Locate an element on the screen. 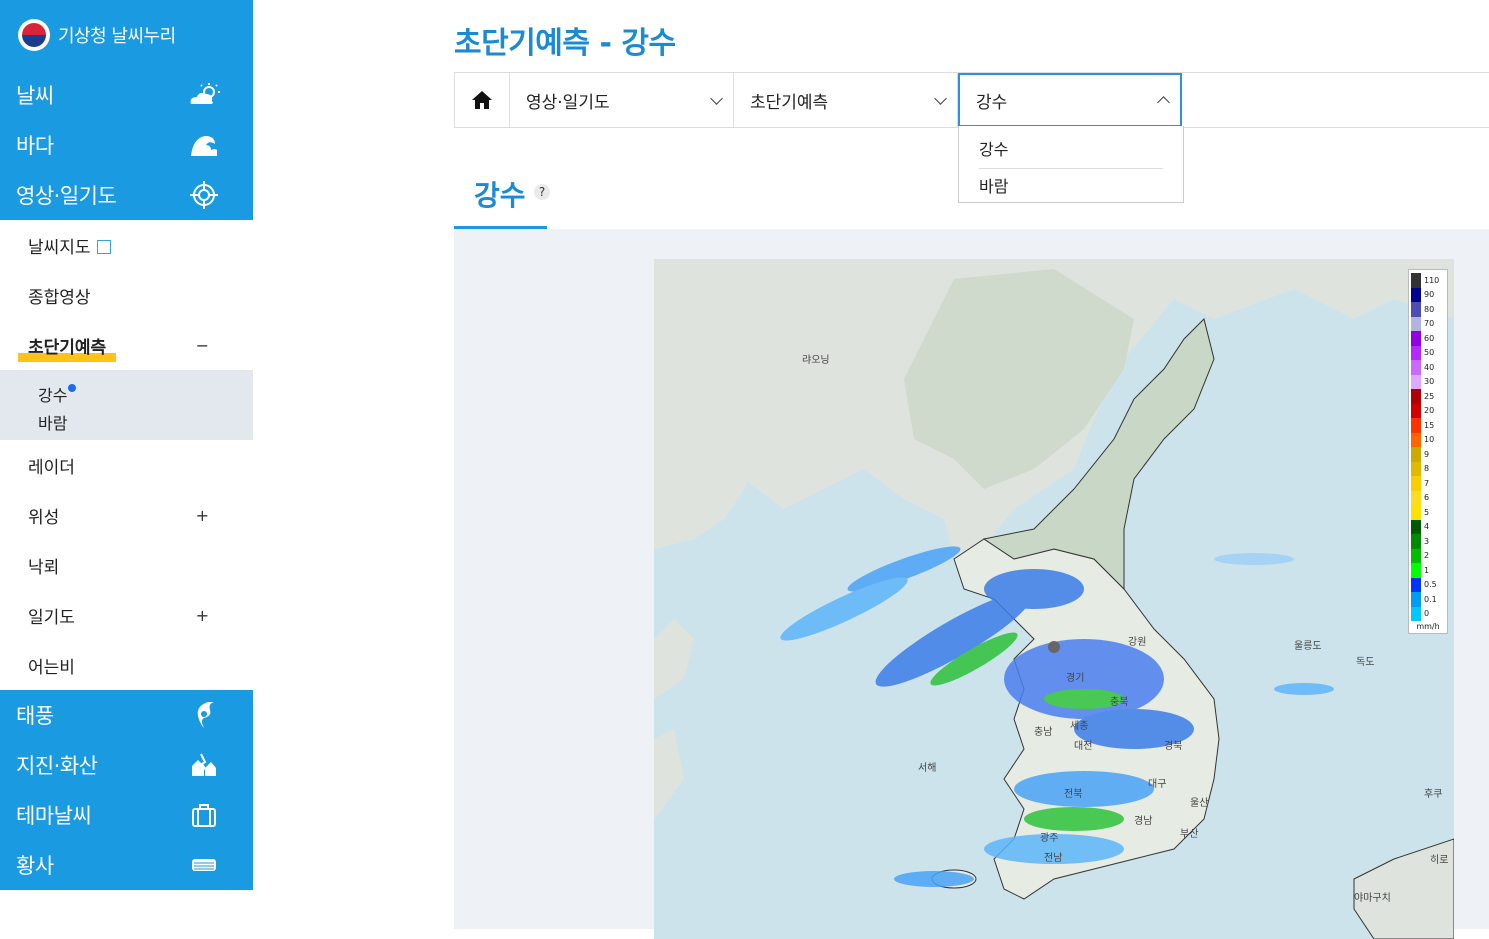  submenu-nowcast: 초단기예측 − is located at coordinates (126, 345).